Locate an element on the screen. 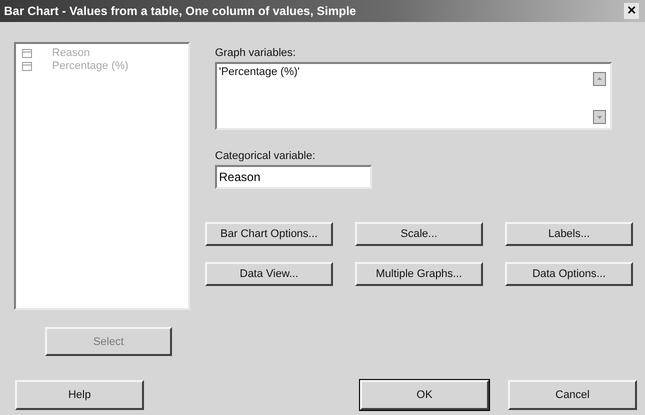 Image resolution: width=645 pixels, height=415 pixels. field-label: Categorical variable: is located at coordinates (265, 156).